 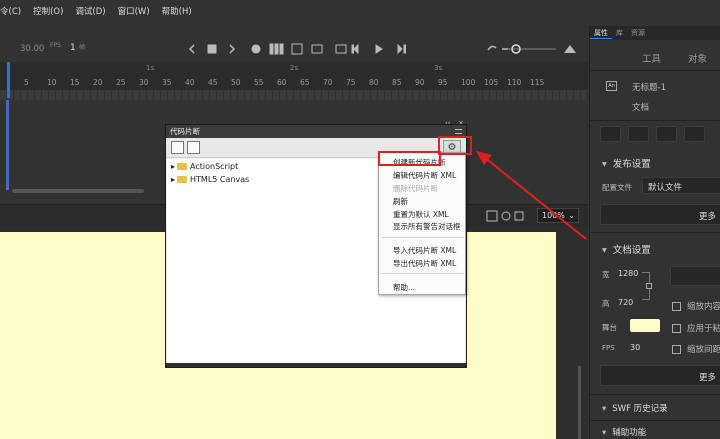 What do you see at coordinates (634, 408) in the screenshot?
I see `swf-history-header: SWF 历史记录` at bounding box center [634, 408].